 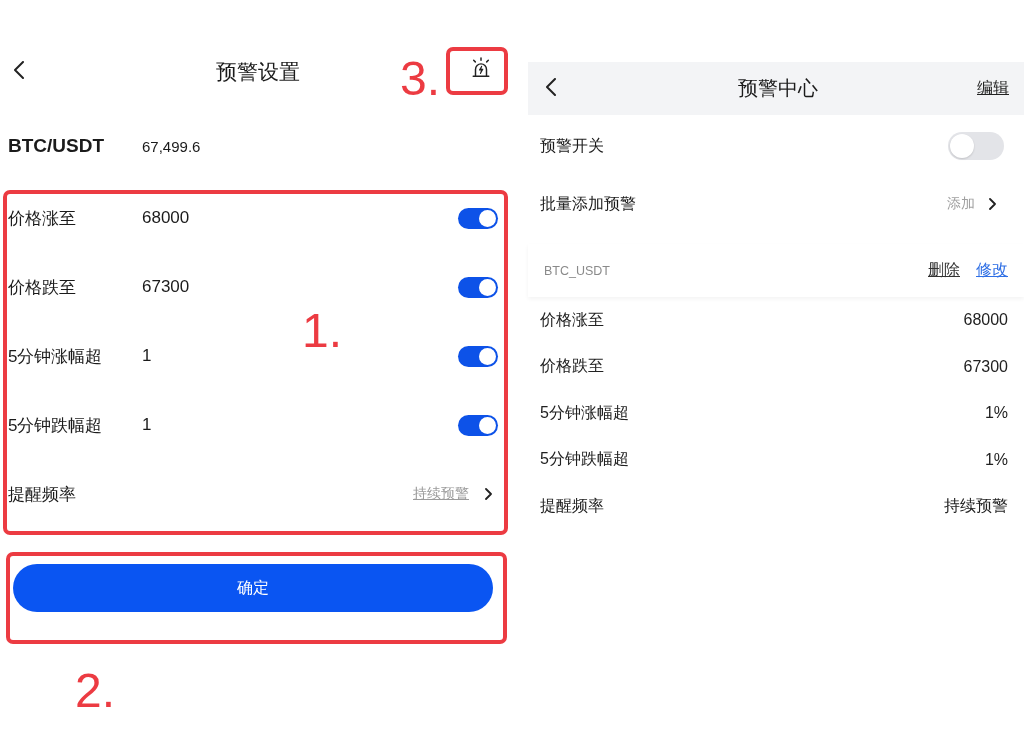 I want to click on pair-symbol: BTC/USDT, so click(x=57, y=146).